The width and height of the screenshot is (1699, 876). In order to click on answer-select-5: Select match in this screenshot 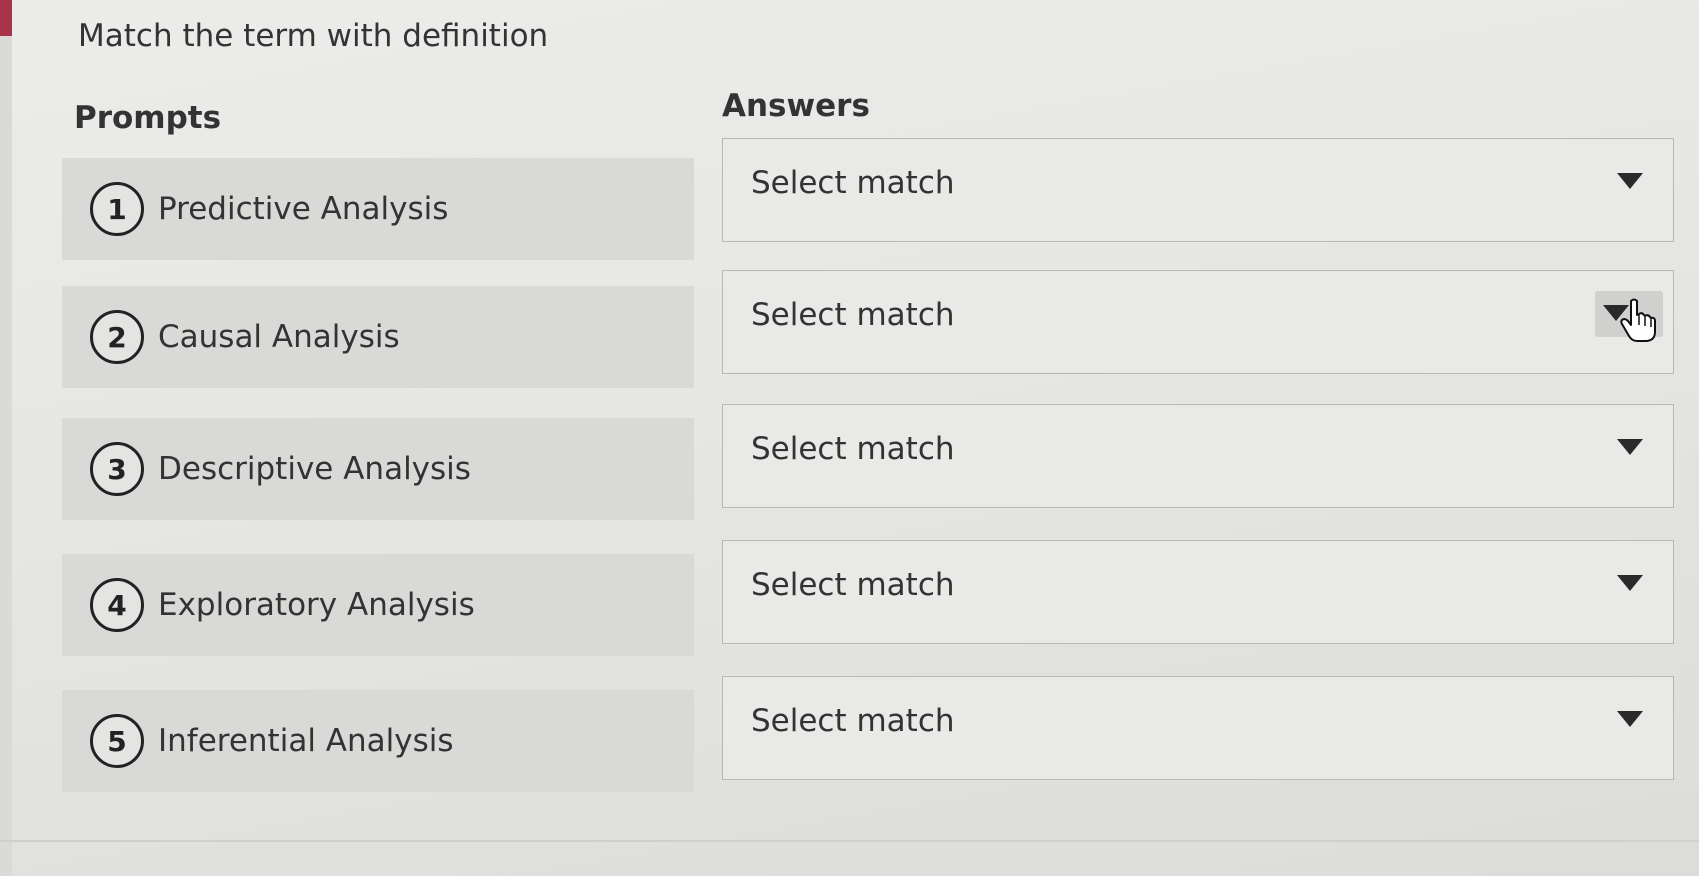, I will do `click(1198, 728)`.